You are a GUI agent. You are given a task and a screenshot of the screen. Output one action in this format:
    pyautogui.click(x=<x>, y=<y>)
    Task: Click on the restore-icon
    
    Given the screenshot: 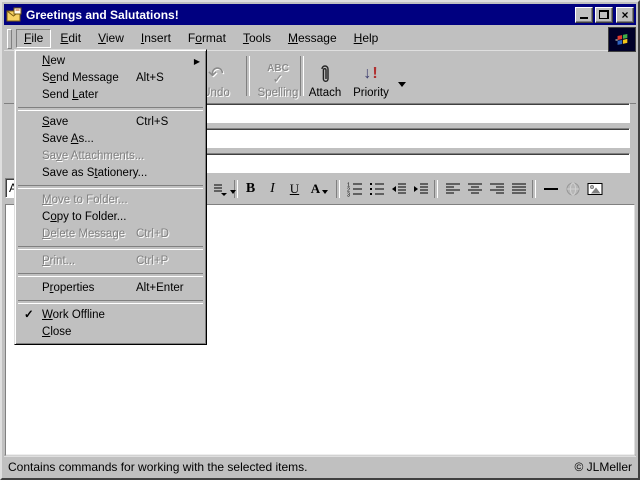 What is the action you would take?
    pyautogui.click(x=604, y=14)
    